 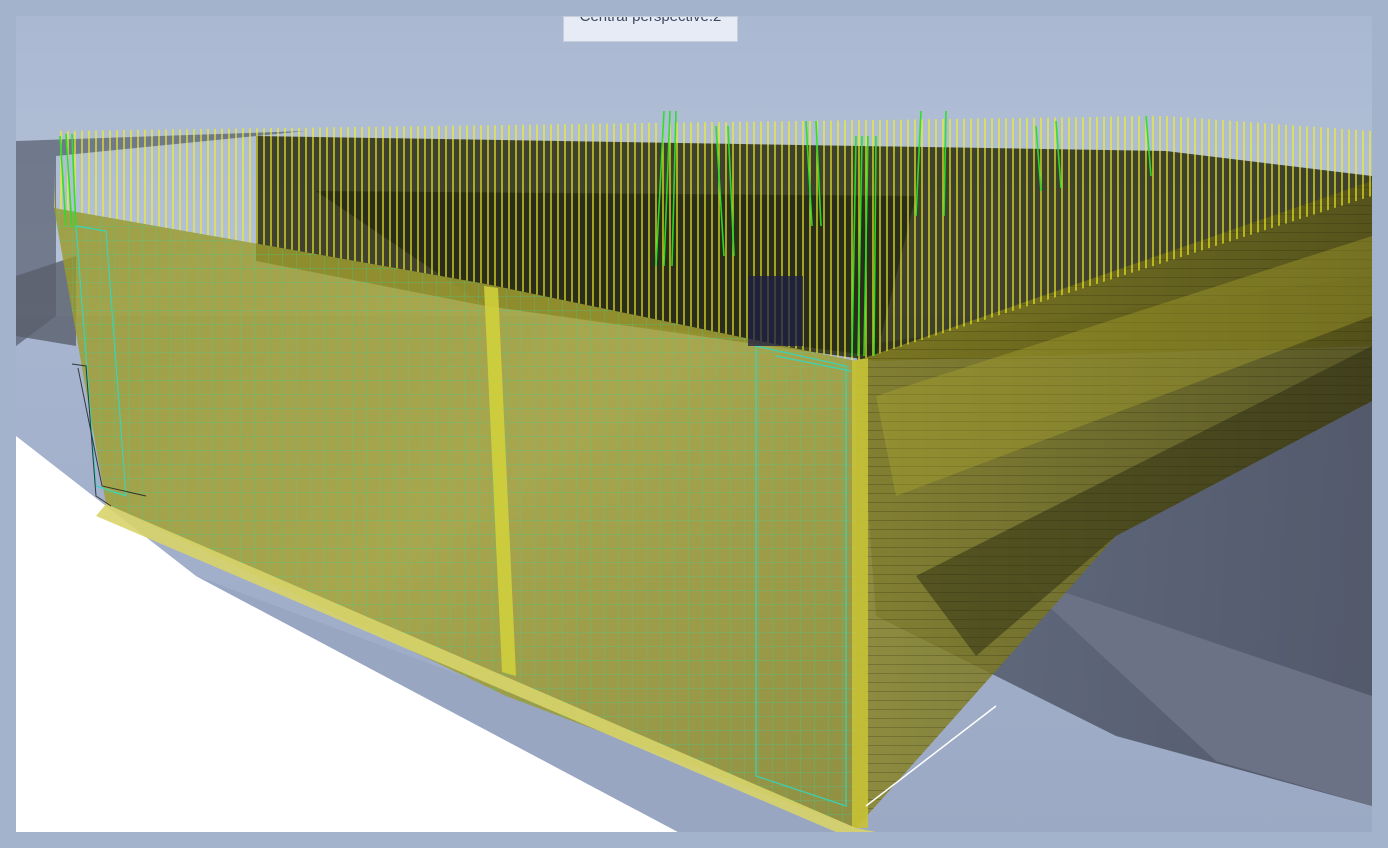 I want to click on view-name-label: Central perspective.2, so click(x=650, y=20).